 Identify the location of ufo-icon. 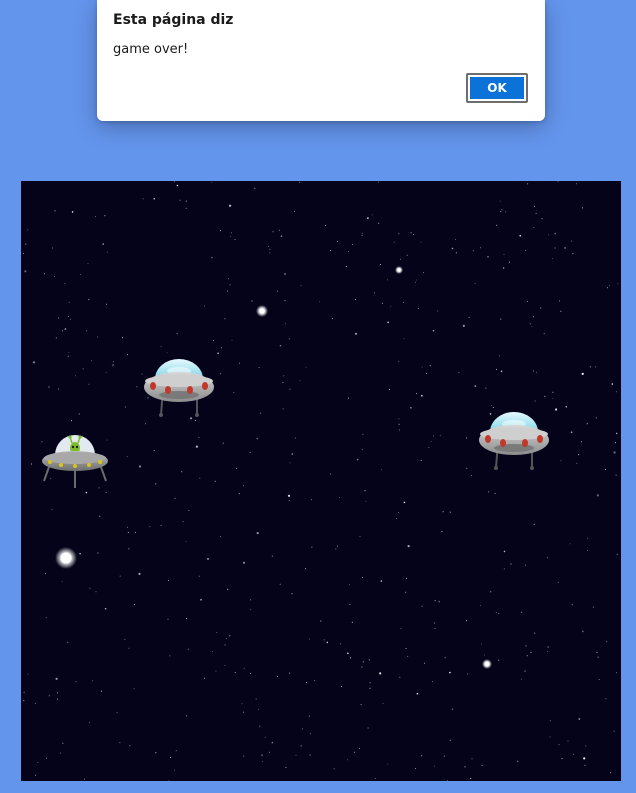
(179, 388).